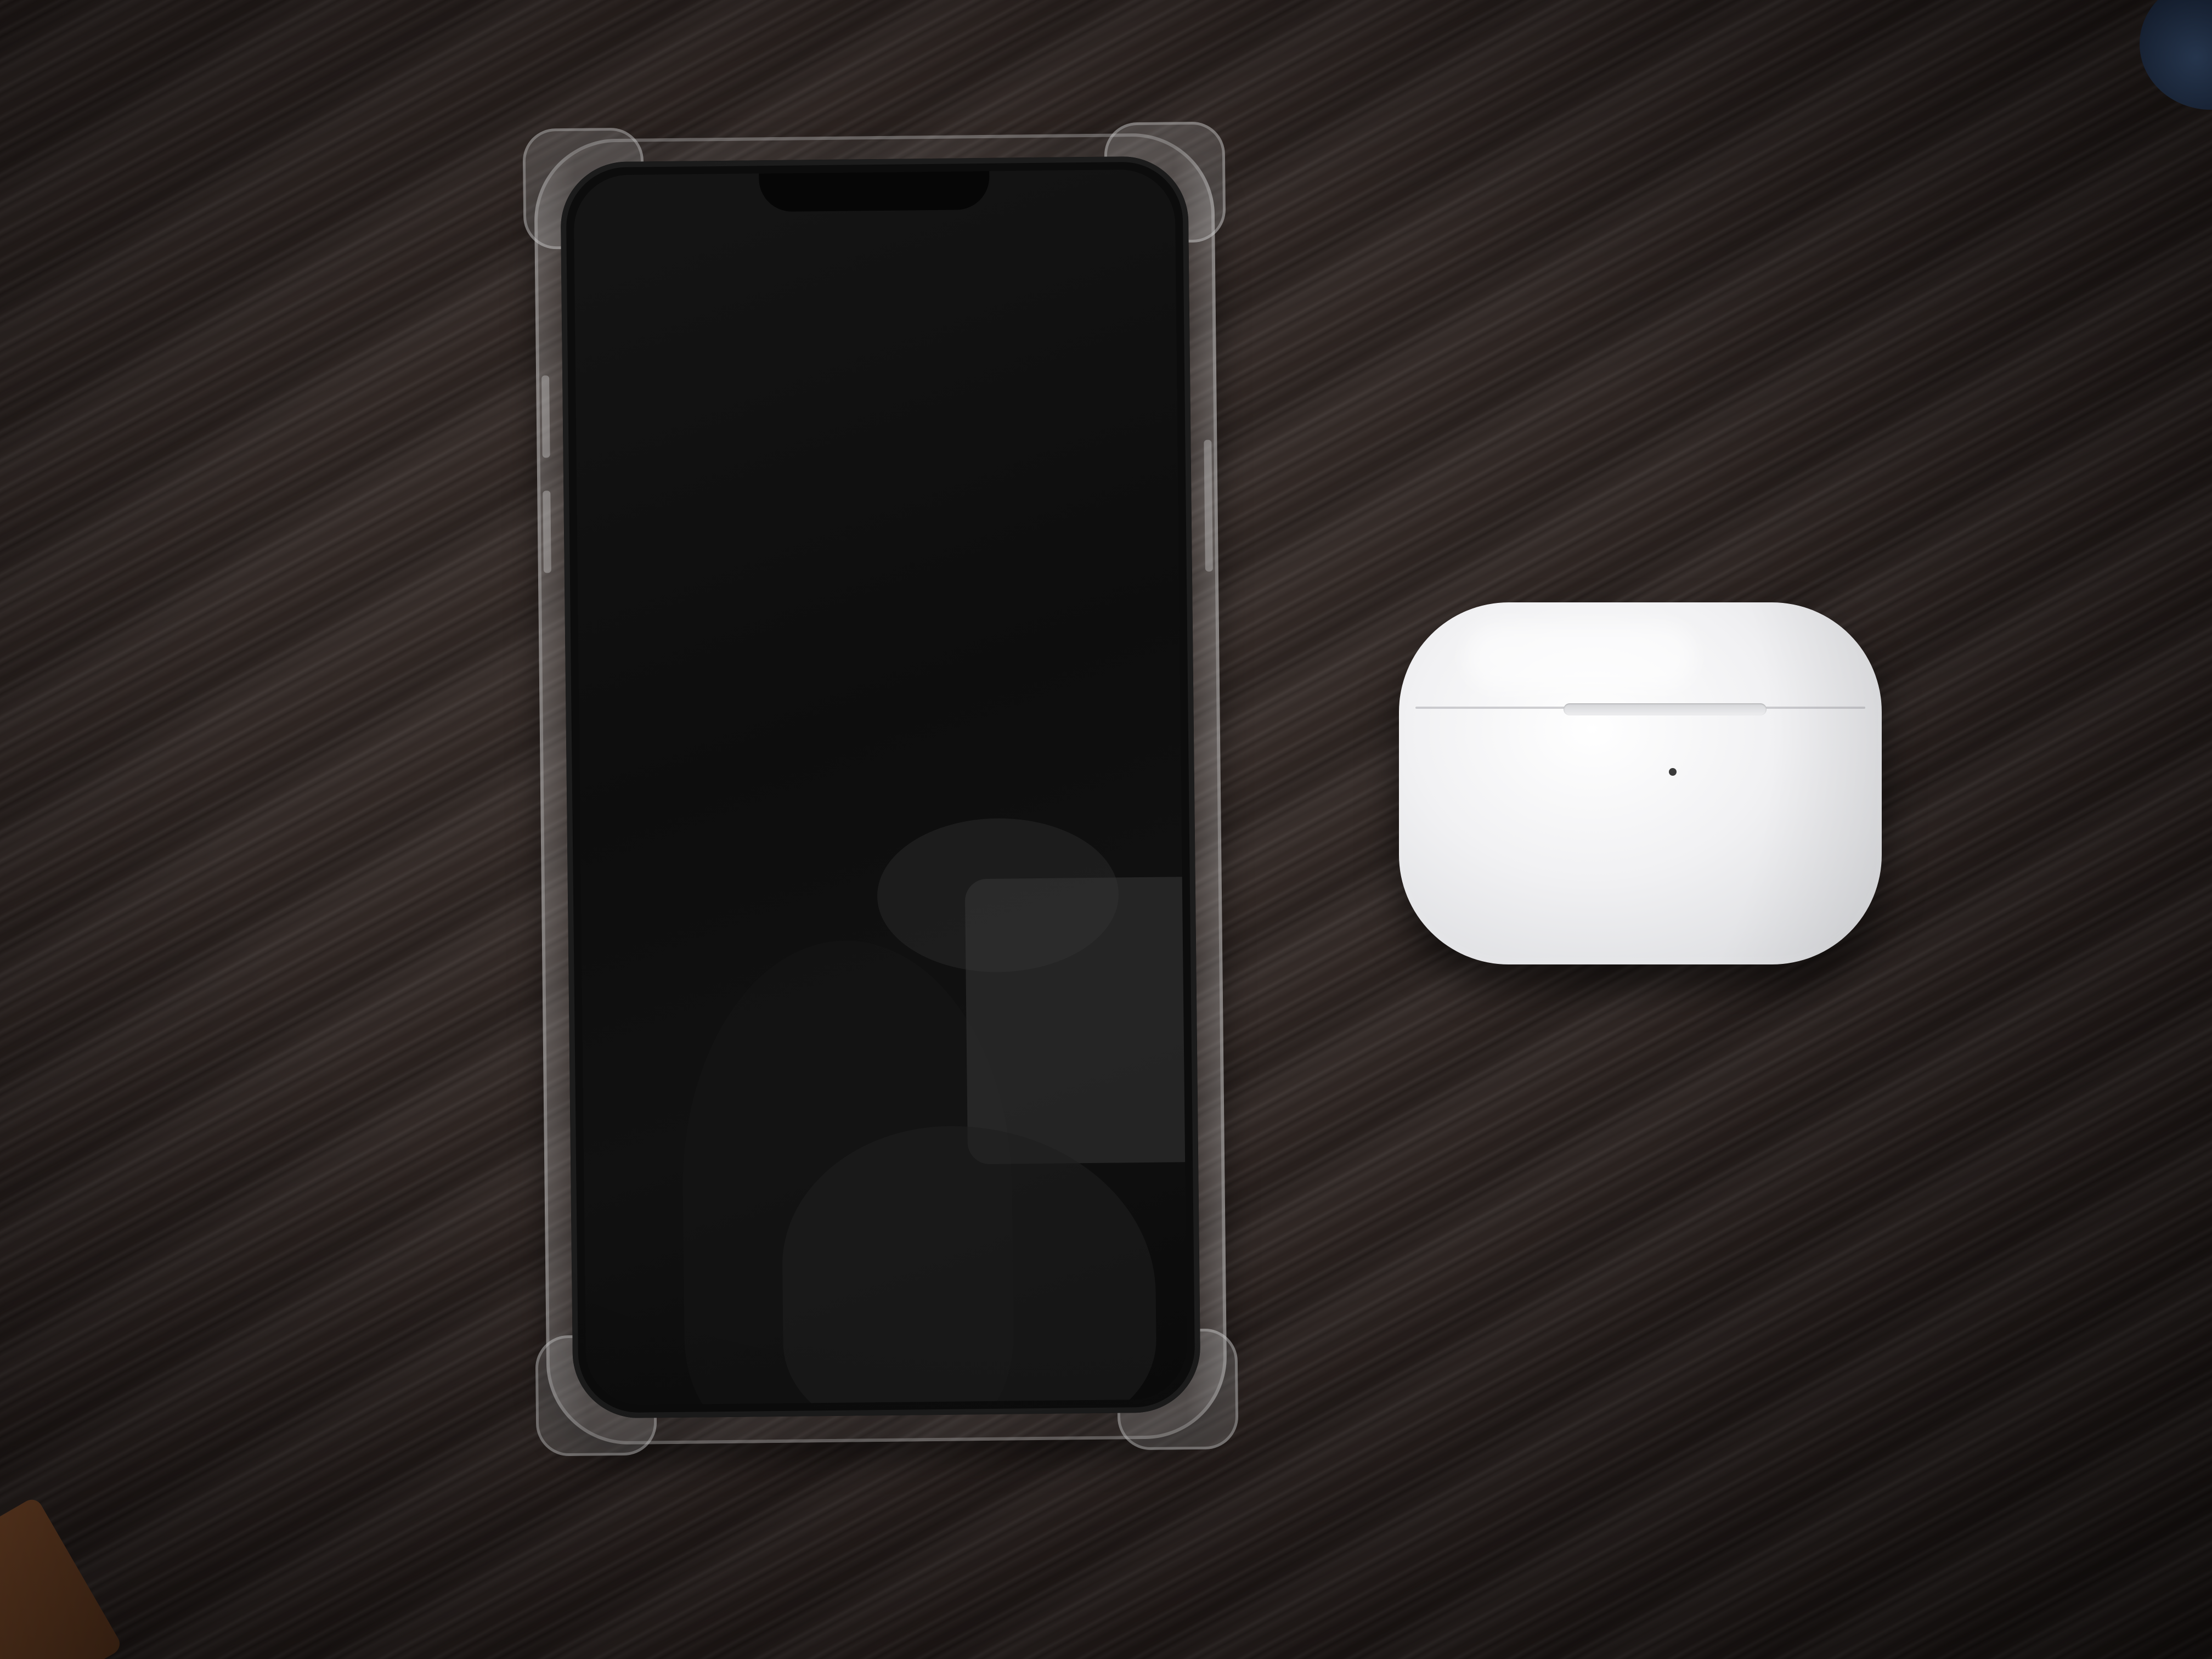 The width and height of the screenshot is (2212, 1659). I want to click on case-lid-groove, so click(1665, 709).